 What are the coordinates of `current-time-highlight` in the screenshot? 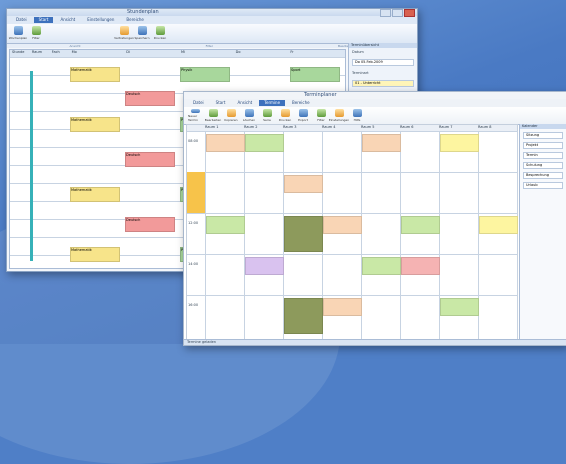 It's located at (196, 192).